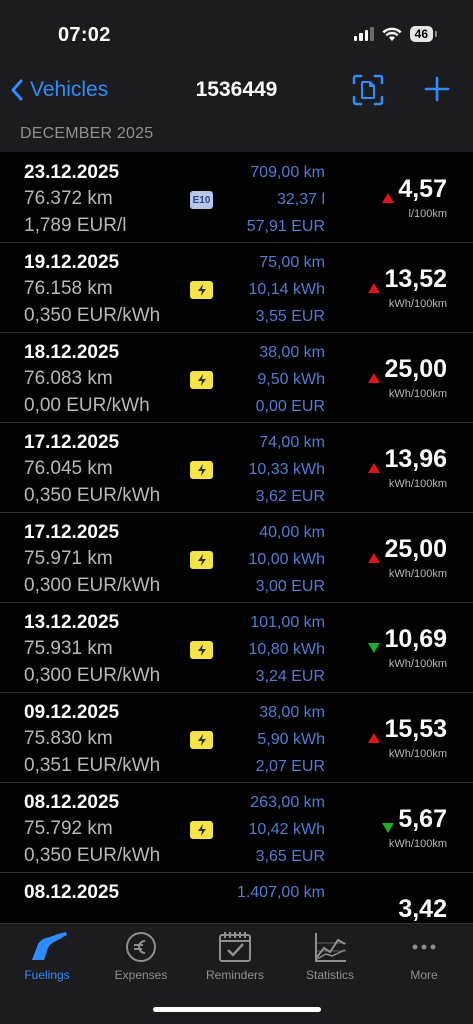 Image resolution: width=473 pixels, height=1024 pixels. I want to click on entry-date: 23.12.2025, so click(72, 172).